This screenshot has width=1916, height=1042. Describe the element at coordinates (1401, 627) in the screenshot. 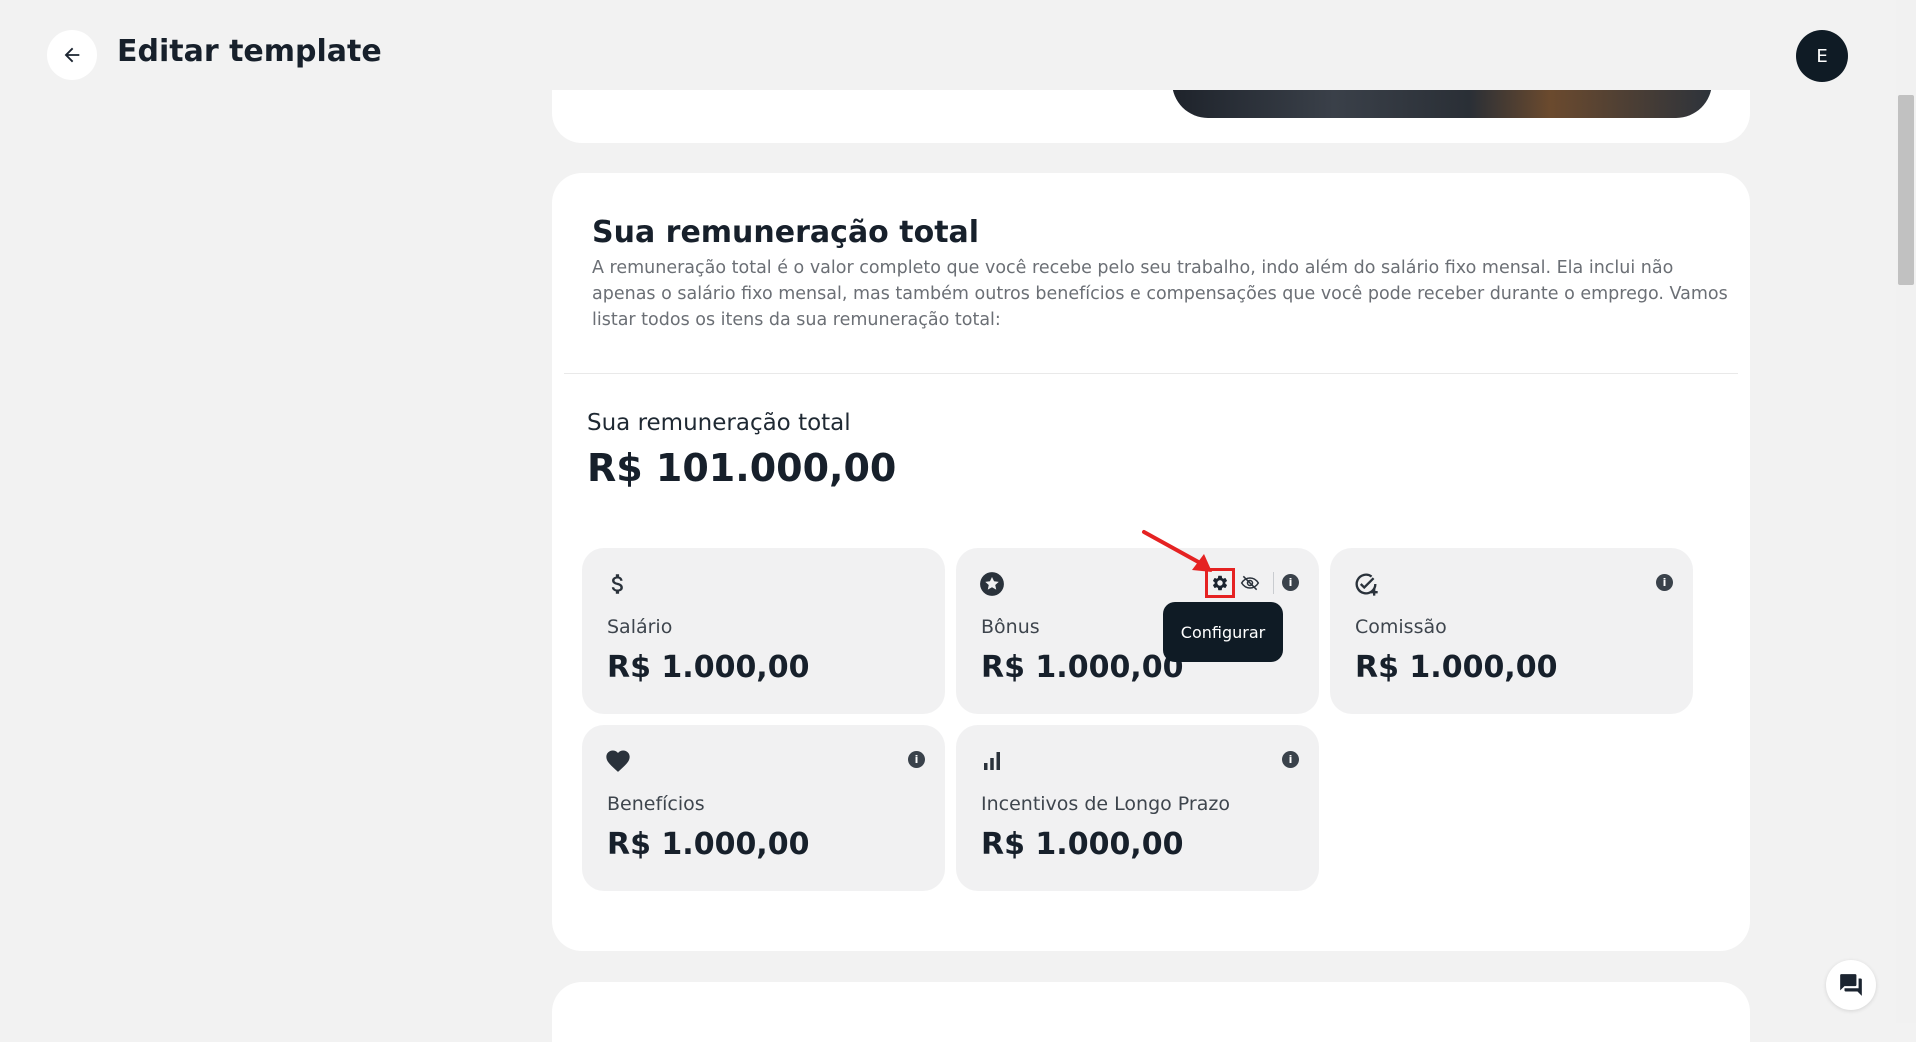

I see `item-name: Comissão` at that location.